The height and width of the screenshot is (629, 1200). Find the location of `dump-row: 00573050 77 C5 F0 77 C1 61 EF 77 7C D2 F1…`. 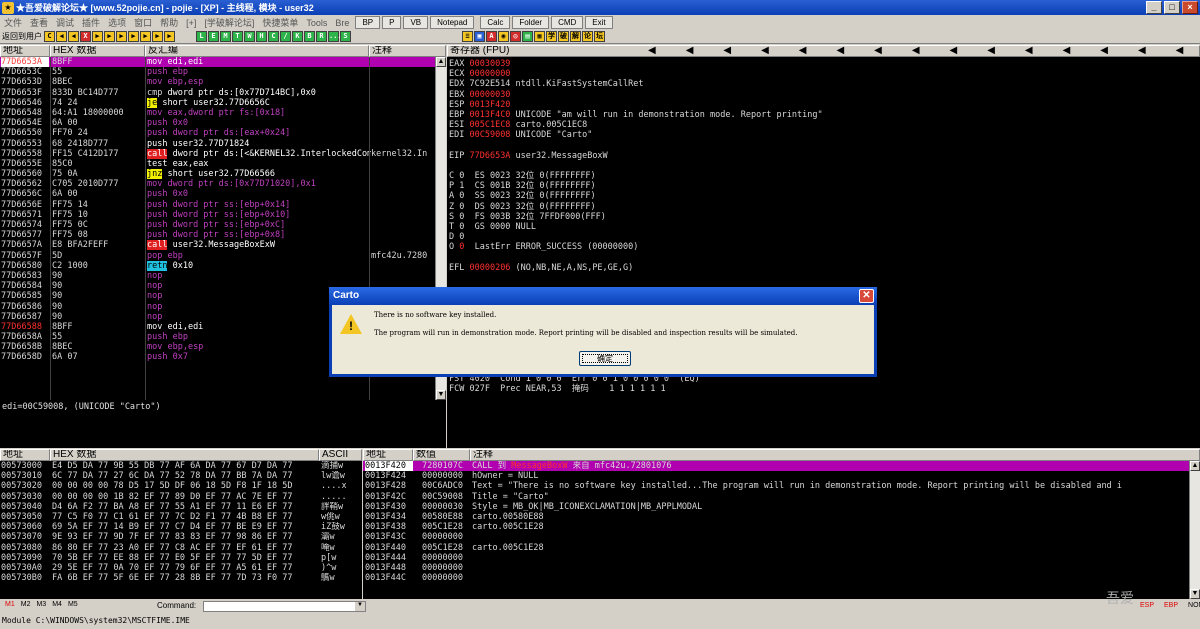

dump-row: 00573050 77 C5 F0 77 C1 61 EF 77 7C D2 F1… is located at coordinates (181, 517).